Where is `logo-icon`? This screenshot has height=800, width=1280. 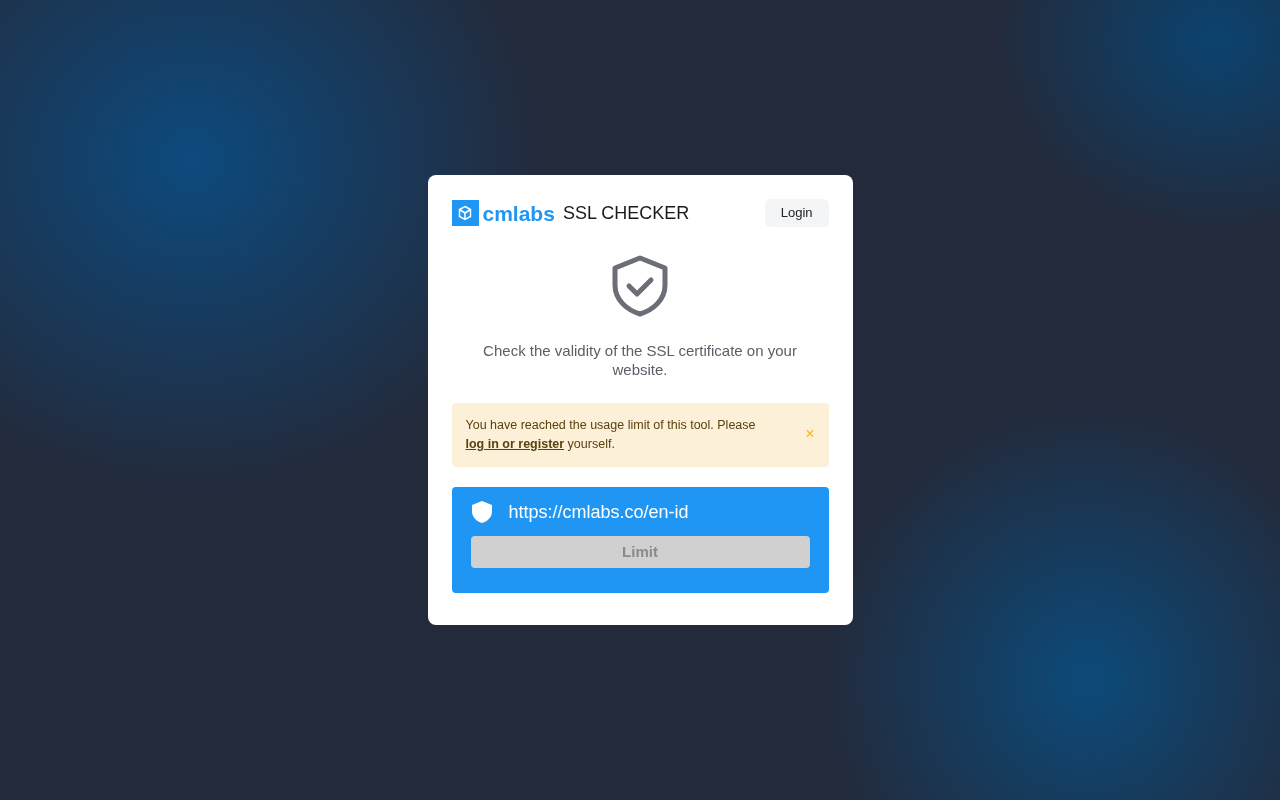
logo-icon is located at coordinates (465, 213).